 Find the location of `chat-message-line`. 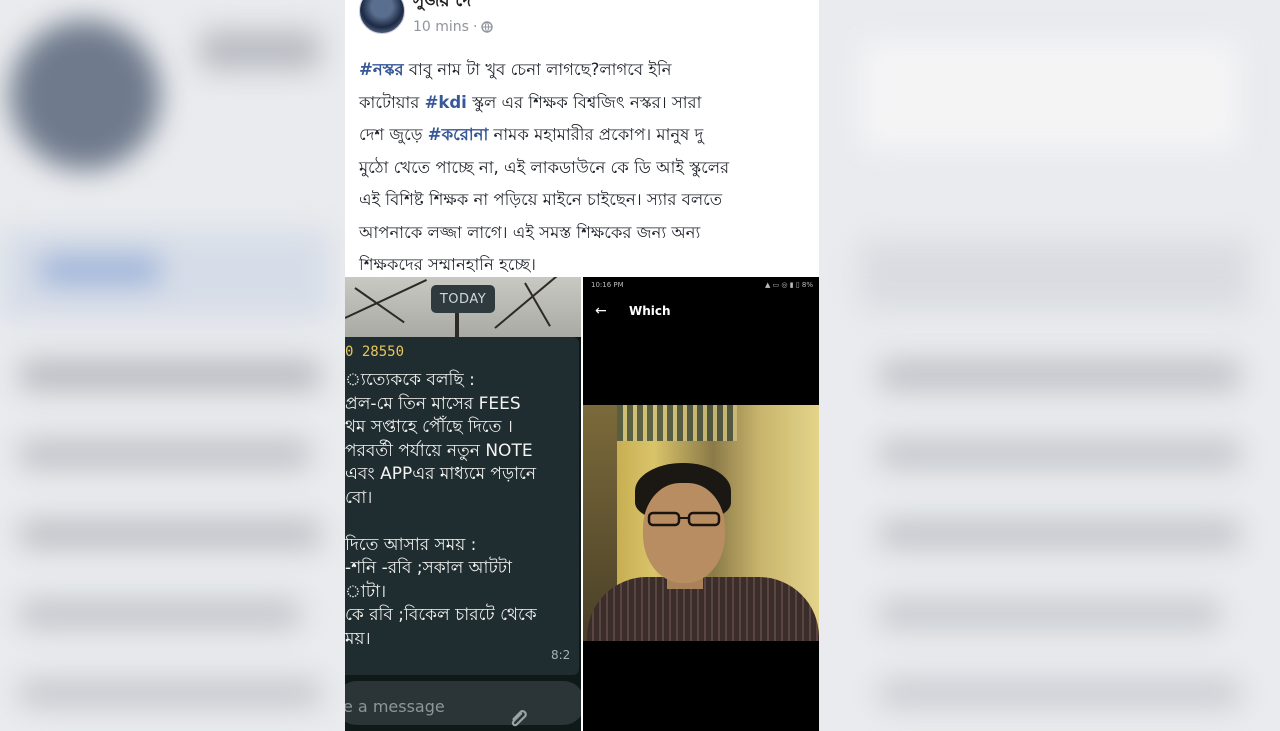

chat-message-line is located at coordinates (463, 522).